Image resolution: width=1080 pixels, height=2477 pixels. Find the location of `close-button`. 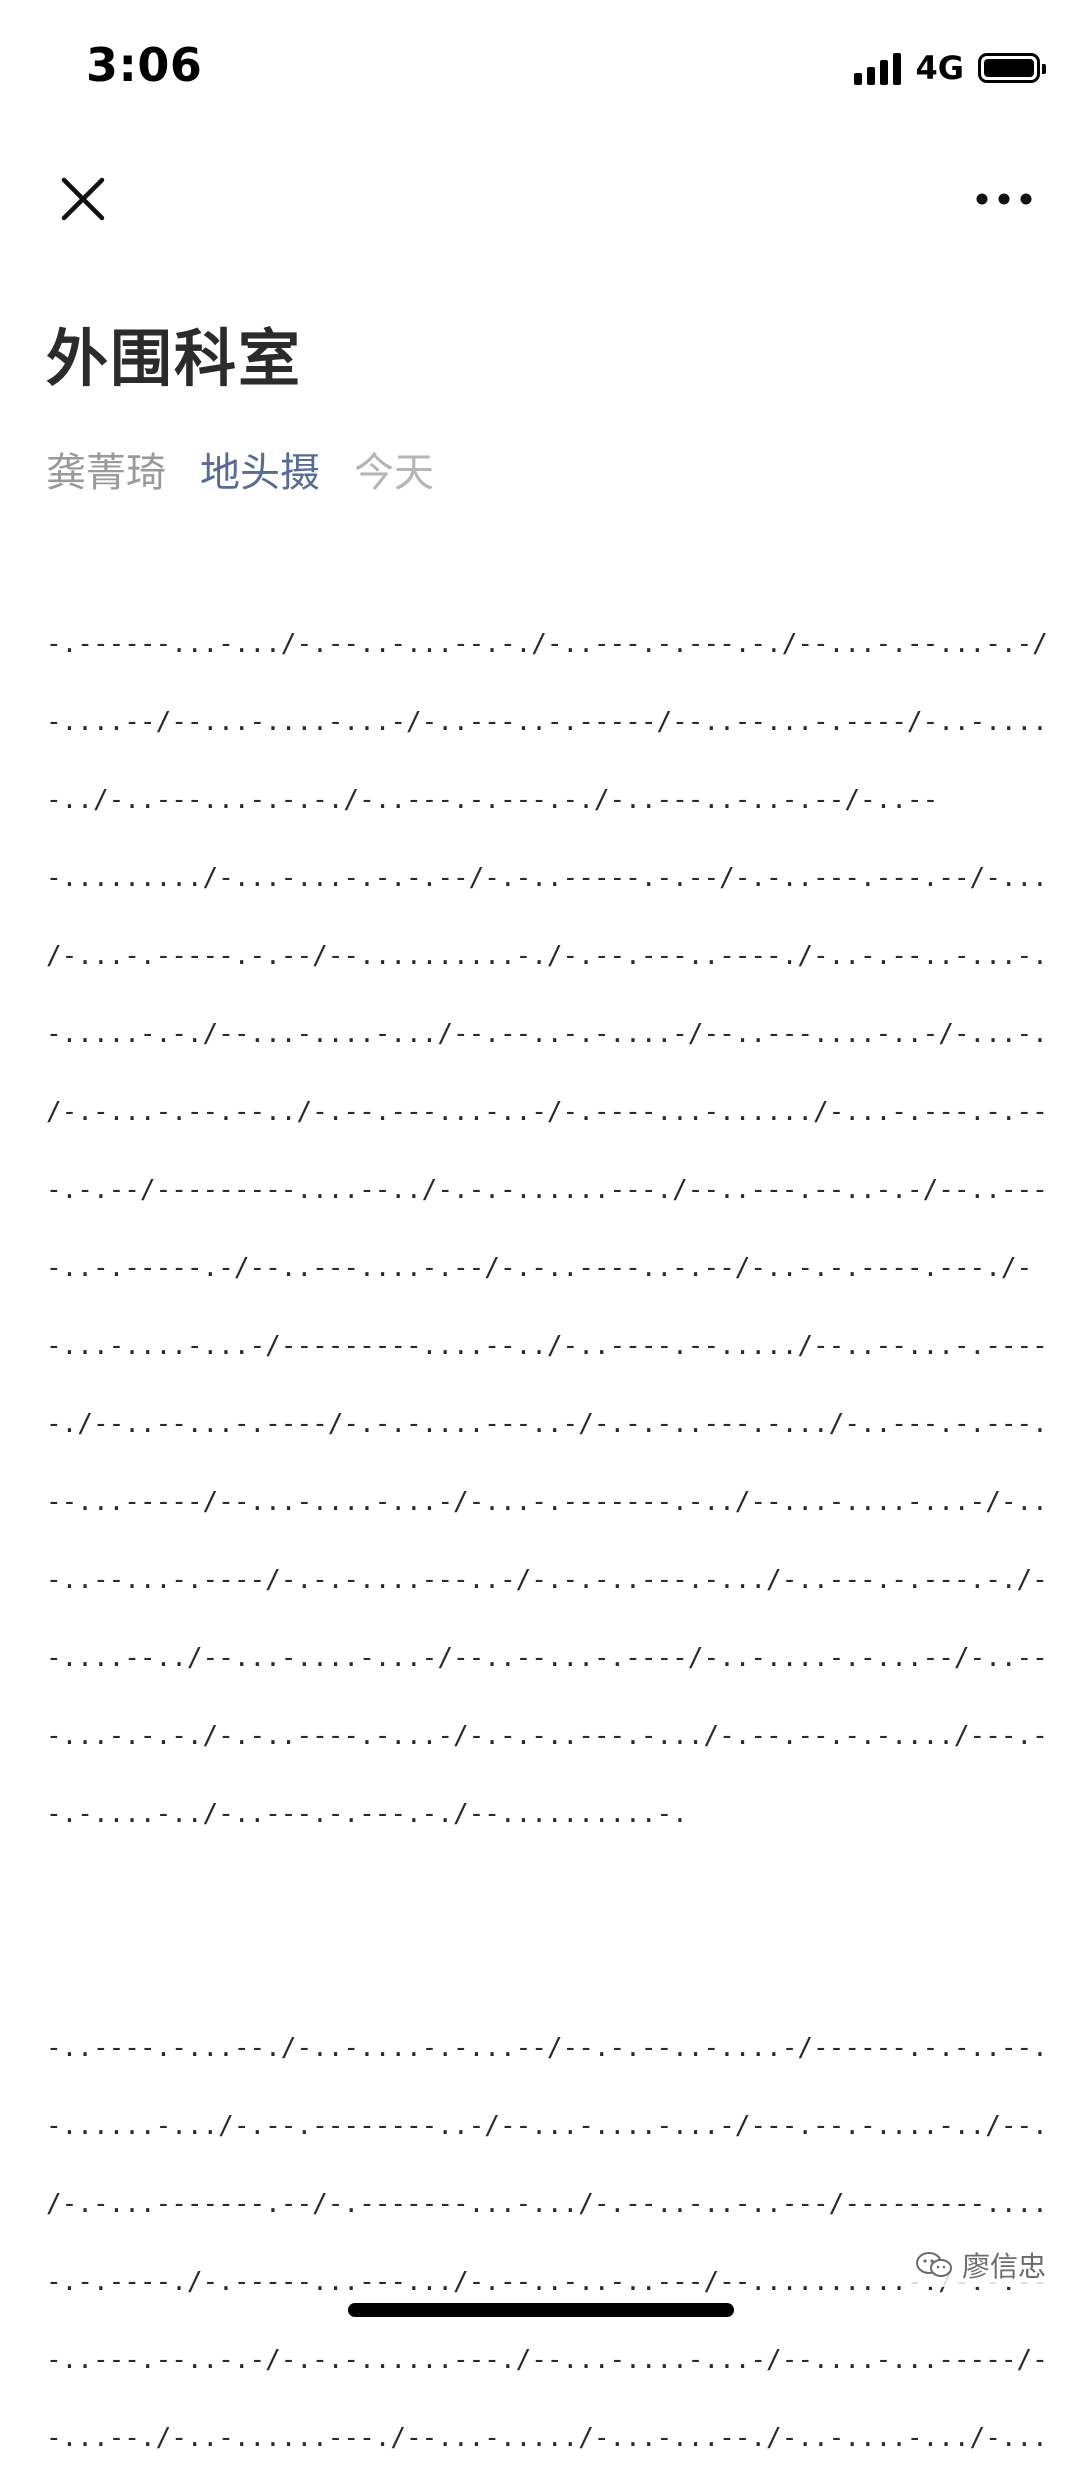

close-button is located at coordinates (83, 199).